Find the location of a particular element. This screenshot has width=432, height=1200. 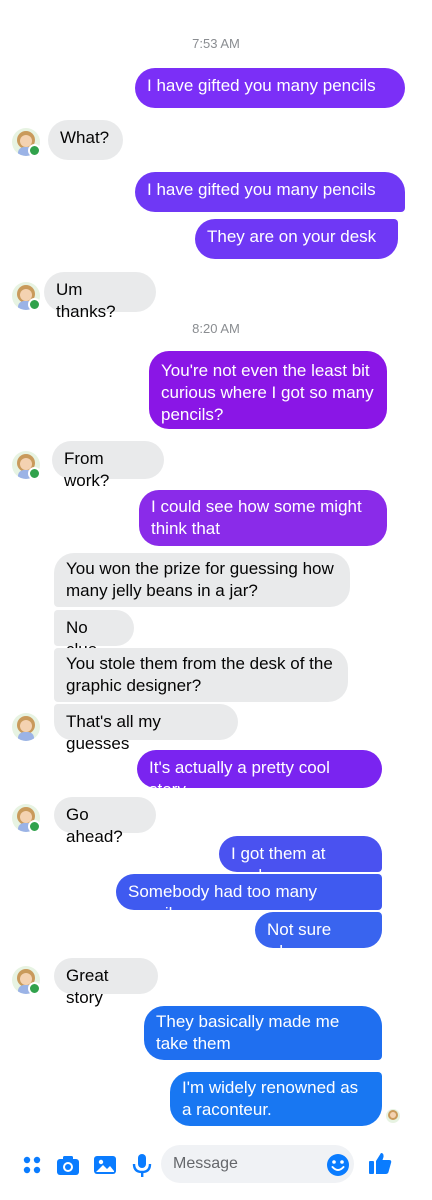

message-incoming: That's all my guesses is located at coordinates (146, 728).